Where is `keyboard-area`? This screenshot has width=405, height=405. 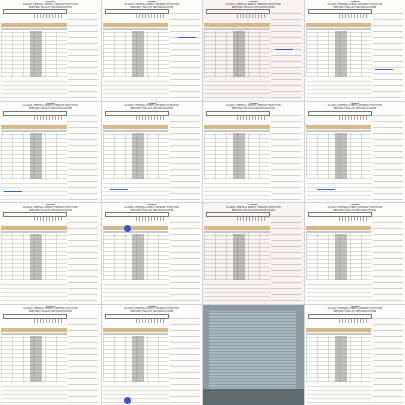
keyboard-area is located at coordinates (253, 397).